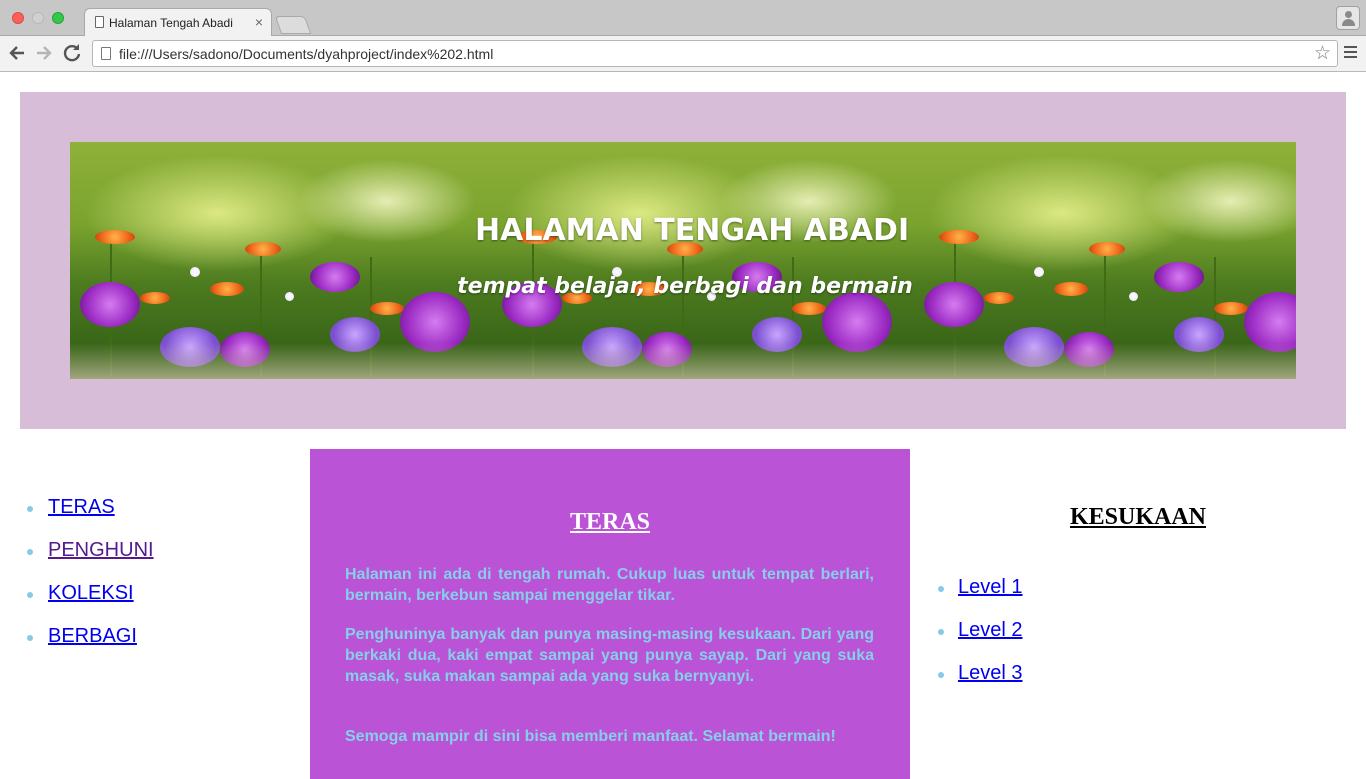  I want to click on browser-menu-icon, so click(1351, 53).